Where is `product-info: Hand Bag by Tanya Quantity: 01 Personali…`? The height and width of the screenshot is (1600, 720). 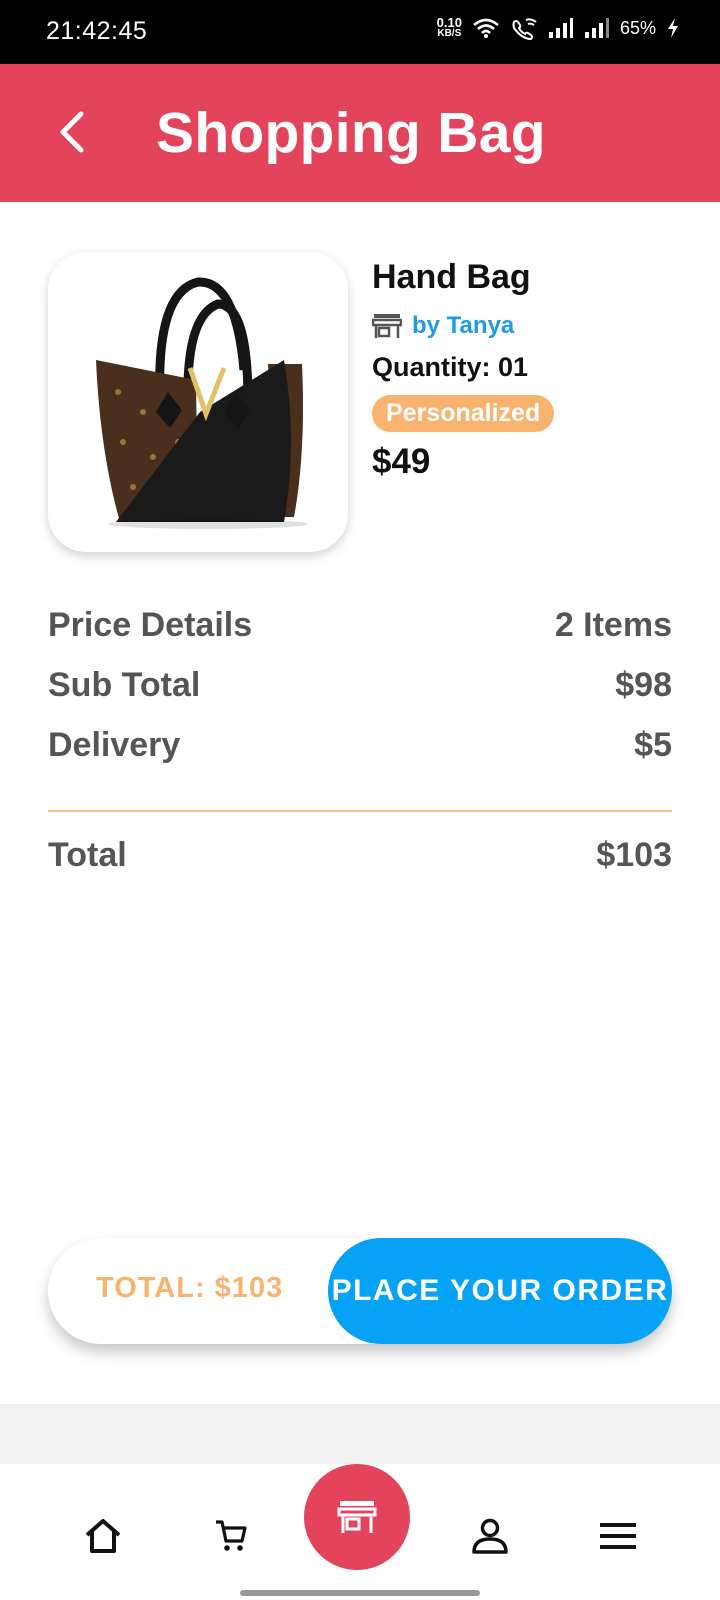 product-info: Hand Bag by Tanya Quantity: 01 Personali… is located at coordinates (527, 370).